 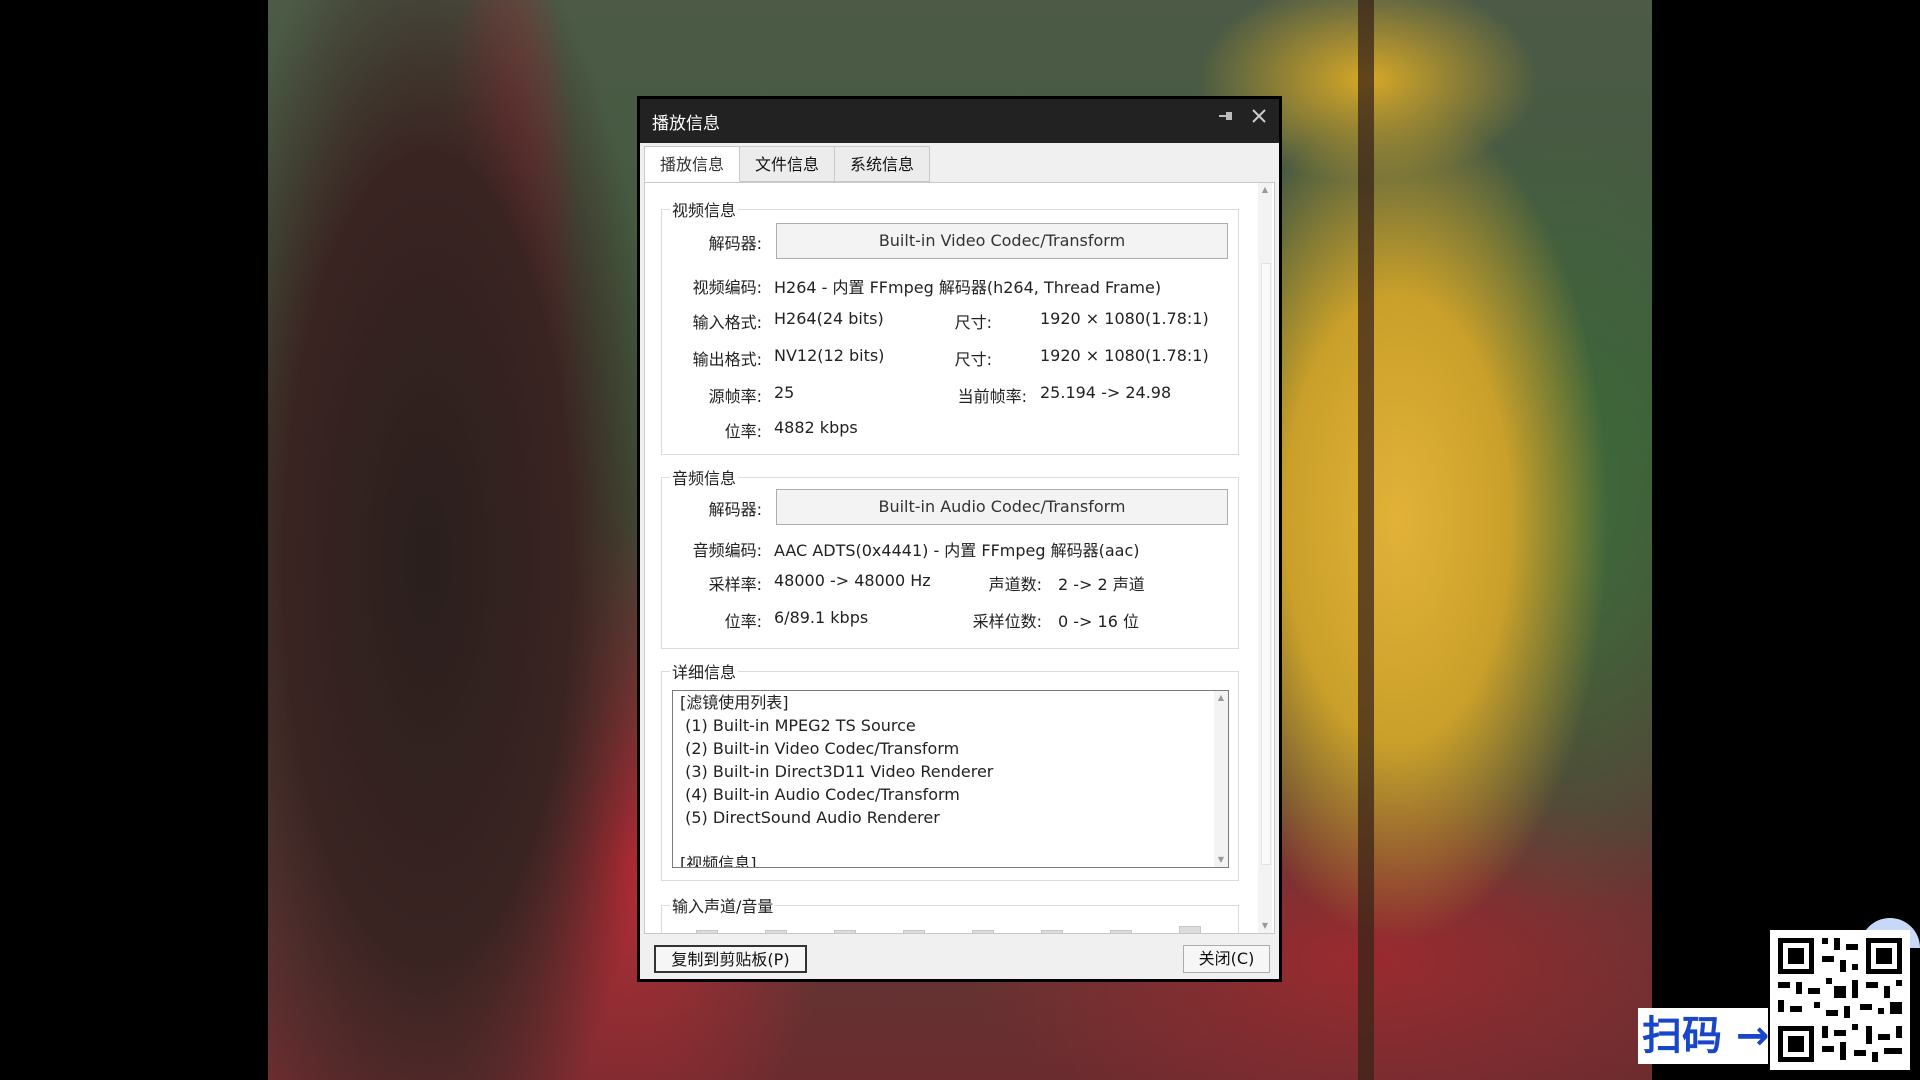 What do you see at coordinates (743, 621) in the screenshot?
I see `audio-bitrate-label: 位率:` at bounding box center [743, 621].